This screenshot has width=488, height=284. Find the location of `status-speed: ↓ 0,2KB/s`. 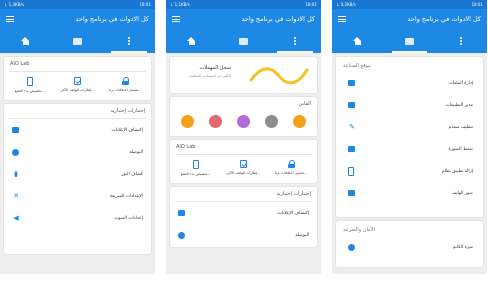

status-speed: ↓ 0,2KB/s is located at coordinates (346, 4).